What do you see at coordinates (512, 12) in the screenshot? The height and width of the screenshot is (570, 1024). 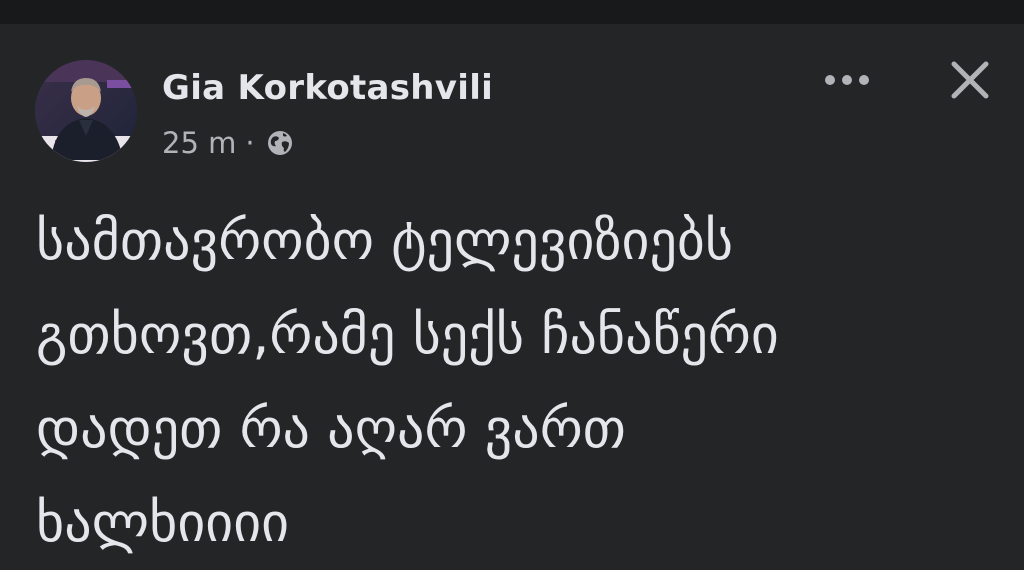 I see `top-bar` at bounding box center [512, 12].